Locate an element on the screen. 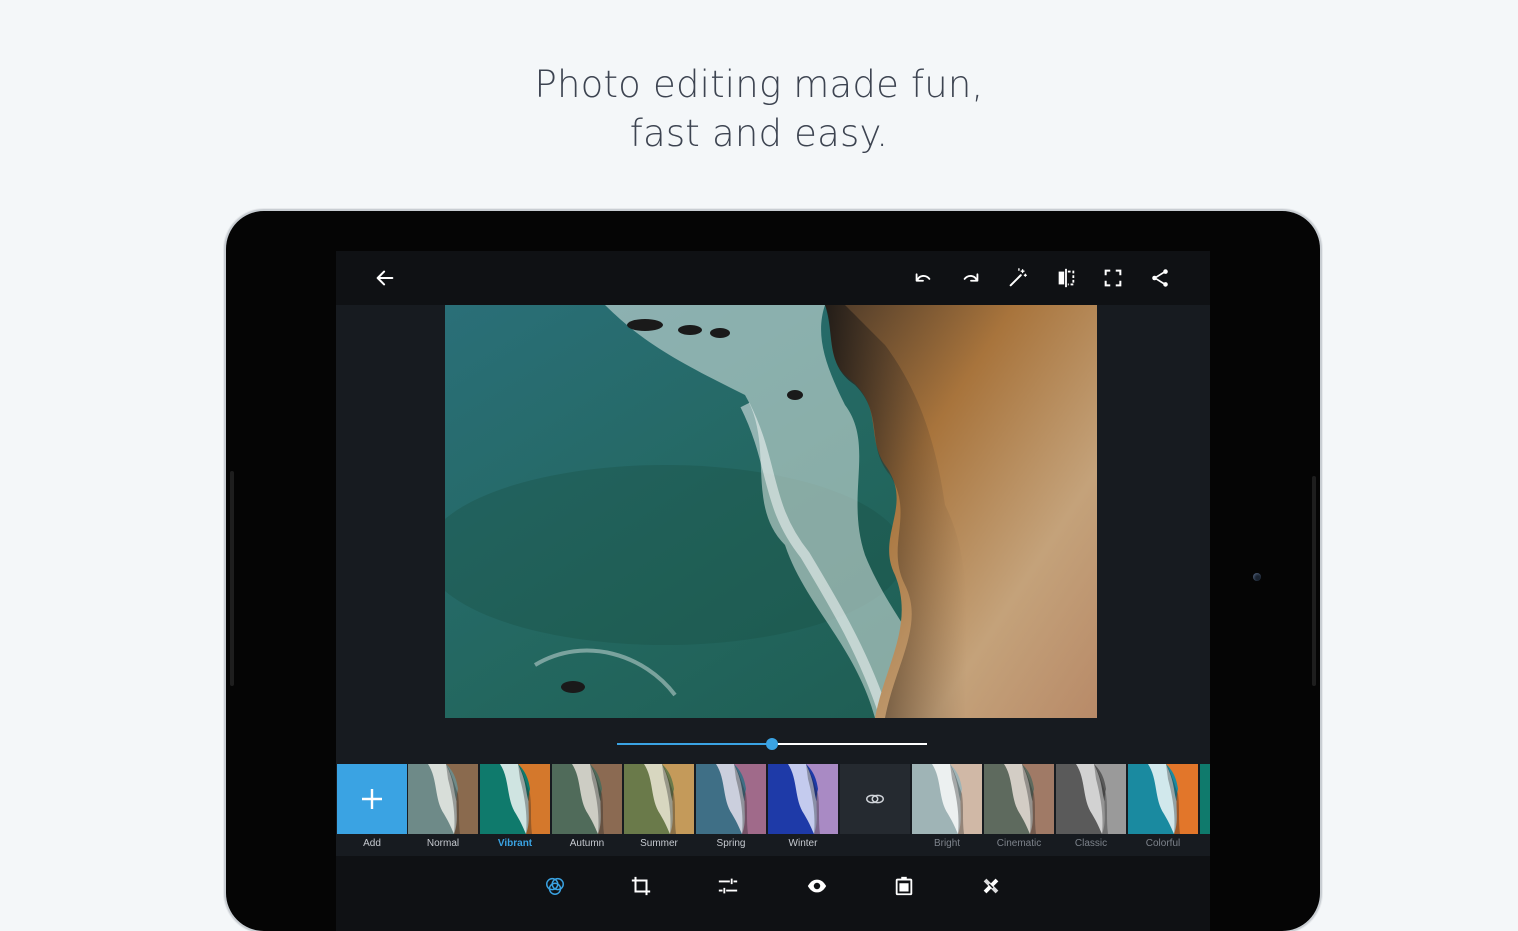 This screenshot has height=931, width=1518. link-tile is located at coordinates (875, 799).